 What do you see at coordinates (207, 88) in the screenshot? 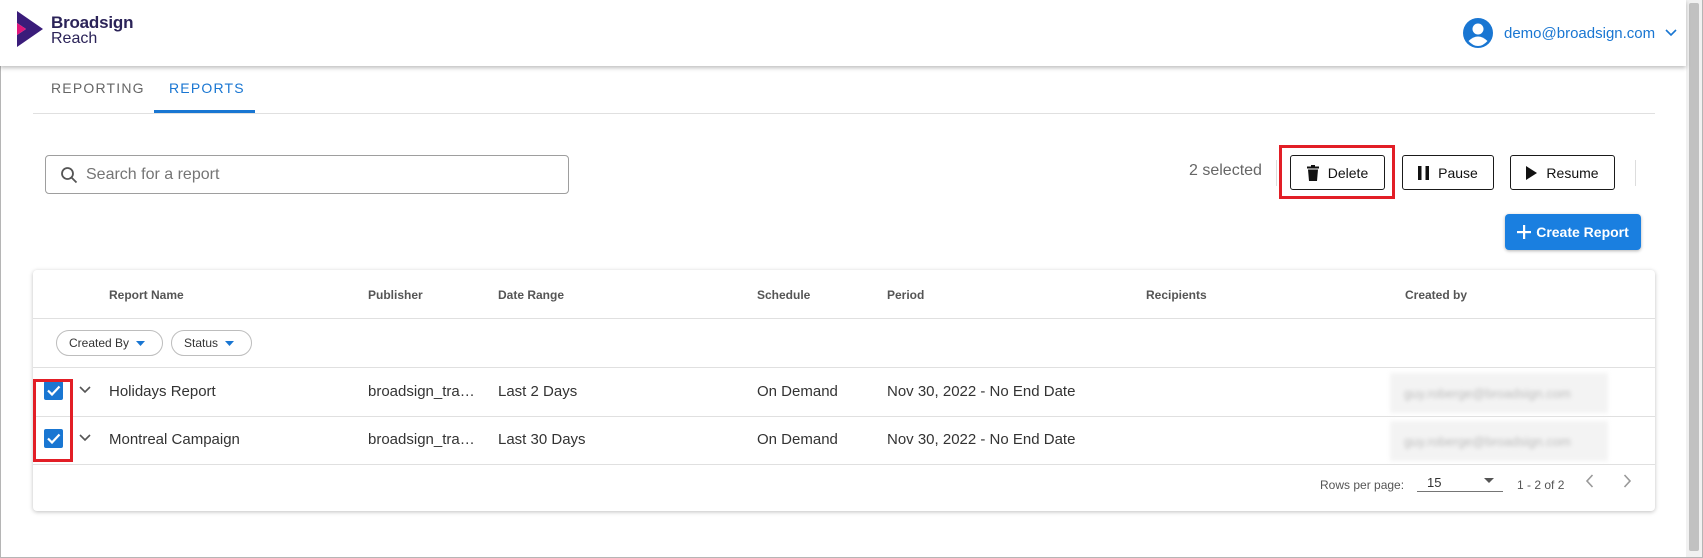
I see `tab-reports: REPORTS` at bounding box center [207, 88].